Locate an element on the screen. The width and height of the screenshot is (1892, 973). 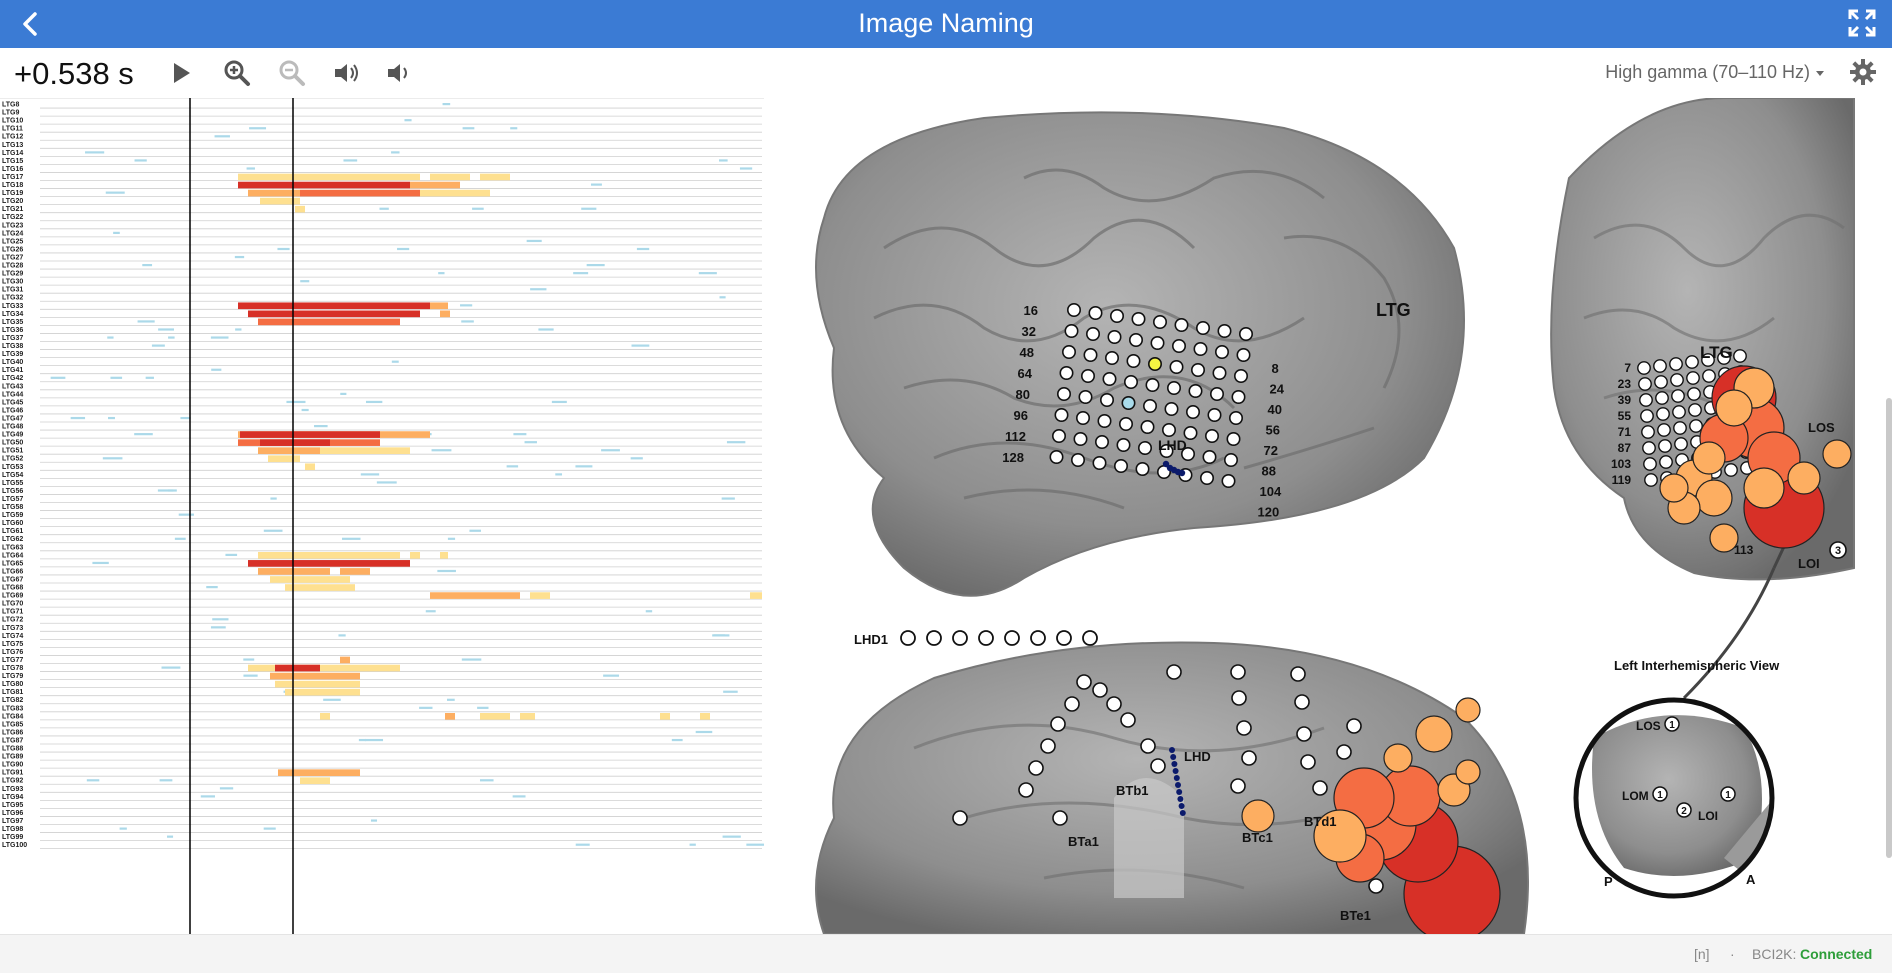
band-selector: High gamma (70–110 Hz) is located at coordinates (1714, 72).